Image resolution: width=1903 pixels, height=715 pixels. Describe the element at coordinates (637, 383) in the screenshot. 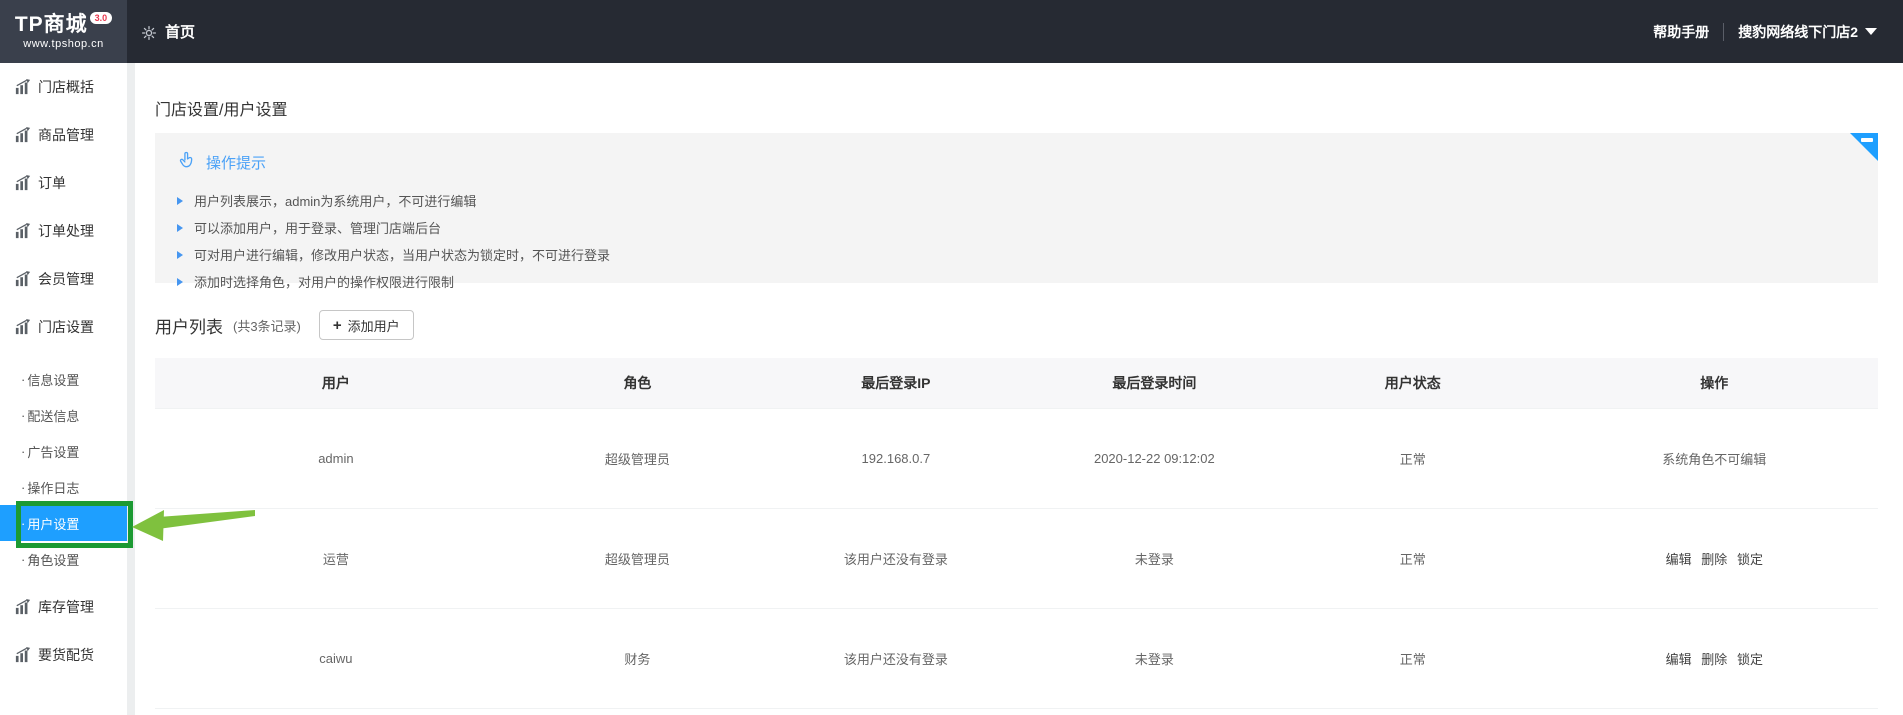

I see `col-header-role: 角色` at that location.